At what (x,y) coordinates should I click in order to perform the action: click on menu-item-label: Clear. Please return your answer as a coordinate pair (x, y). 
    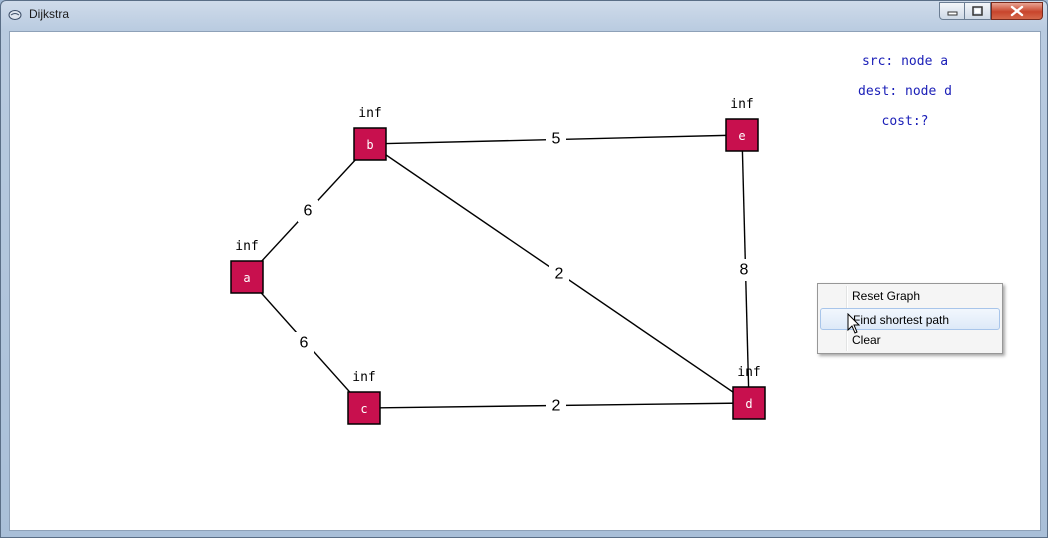
    Looking at the image, I should click on (866, 340).